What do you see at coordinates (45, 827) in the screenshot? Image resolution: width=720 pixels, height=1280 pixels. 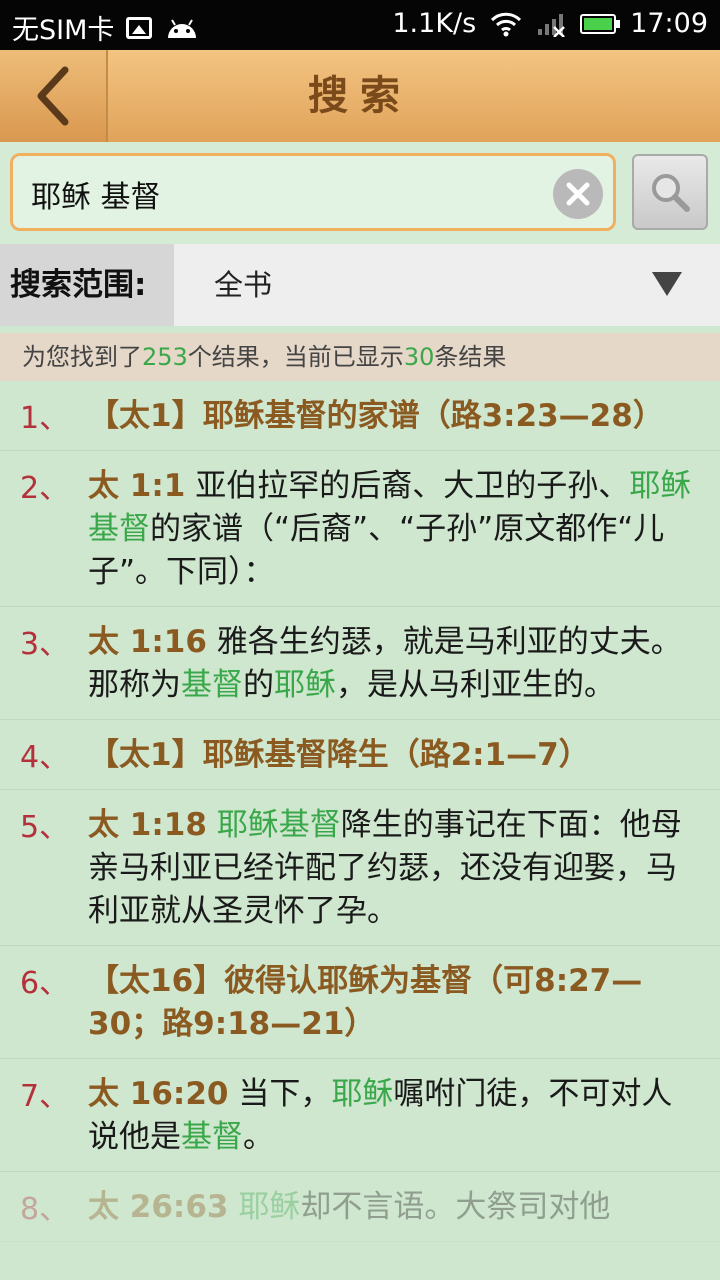 I see `result-number: 5、` at bounding box center [45, 827].